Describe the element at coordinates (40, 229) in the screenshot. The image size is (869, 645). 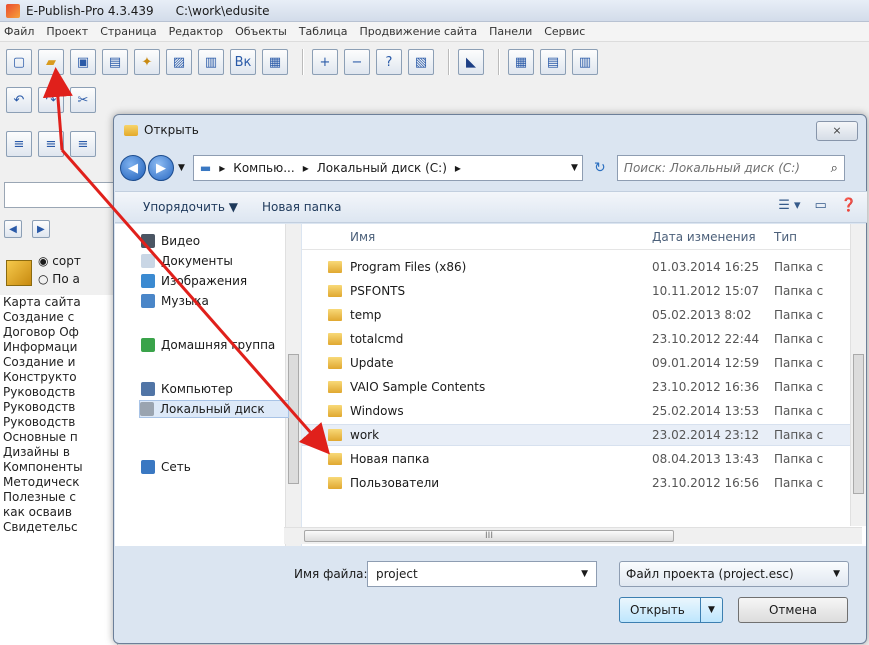
I see `next-icon: ▶` at that location.